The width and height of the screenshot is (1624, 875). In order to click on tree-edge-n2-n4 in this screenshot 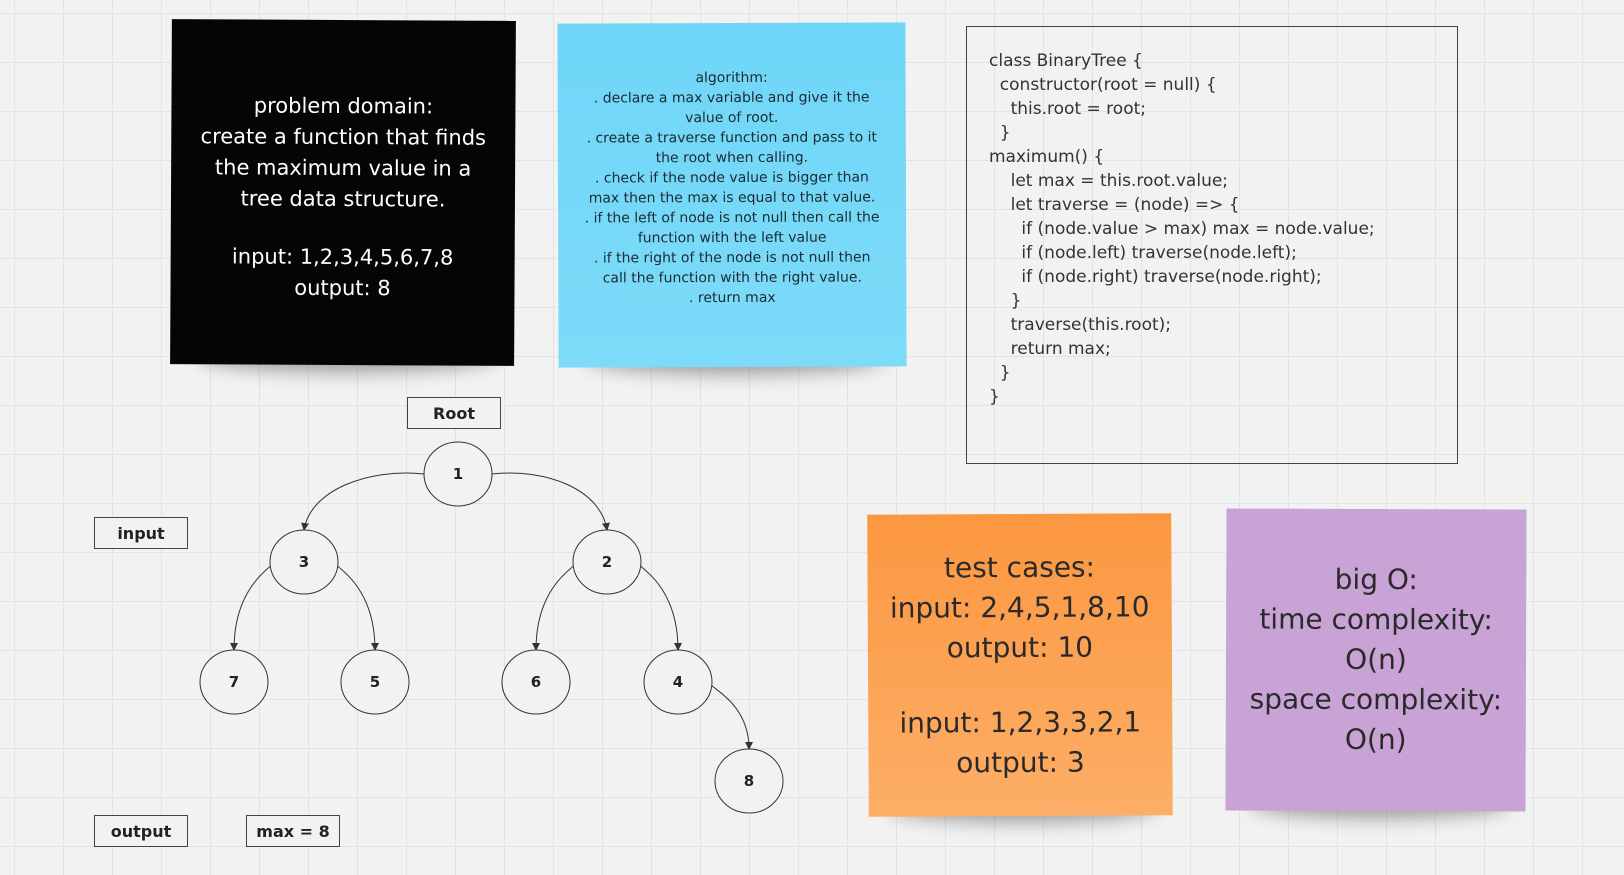, I will do `click(660, 606)`.